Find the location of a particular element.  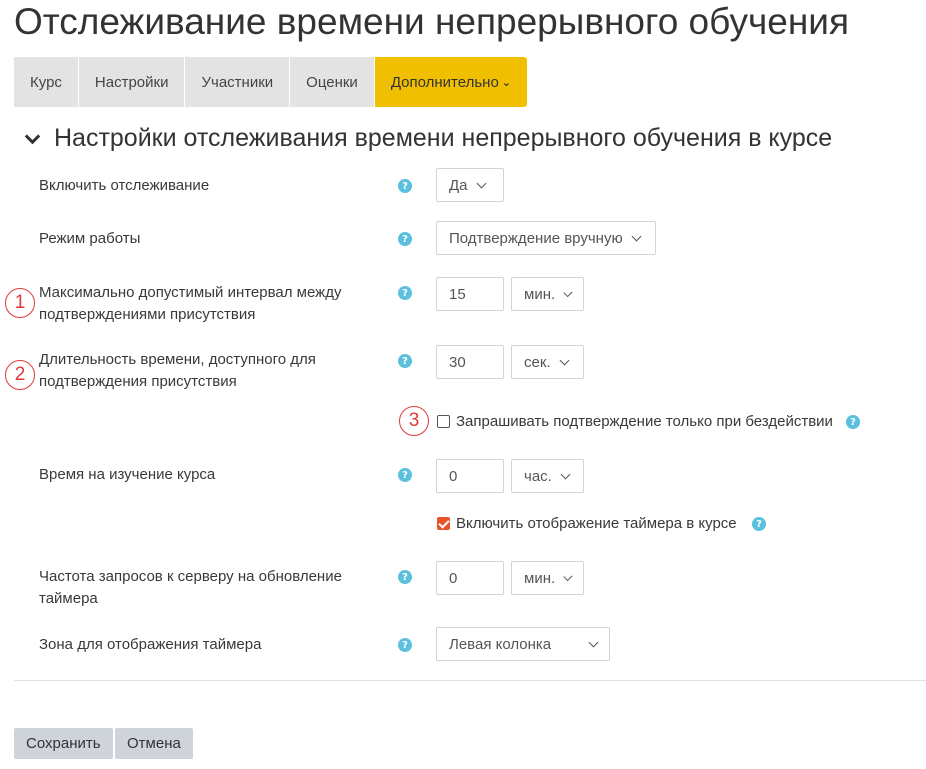

marker-3: 3 is located at coordinates (414, 421).